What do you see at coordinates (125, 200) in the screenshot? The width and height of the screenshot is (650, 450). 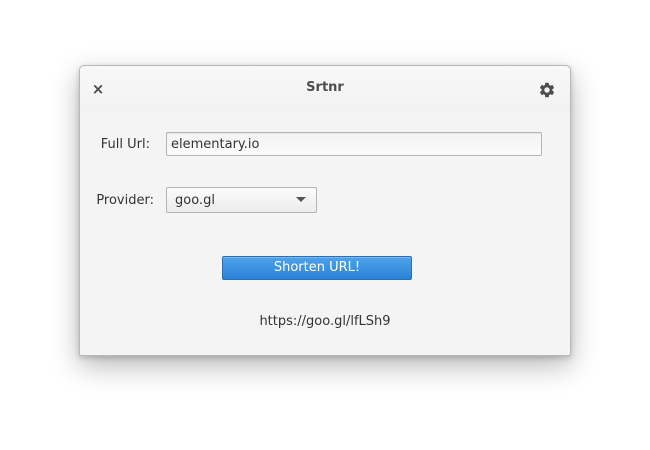 I see `provider-label: Provider:` at bounding box center [125, 200].